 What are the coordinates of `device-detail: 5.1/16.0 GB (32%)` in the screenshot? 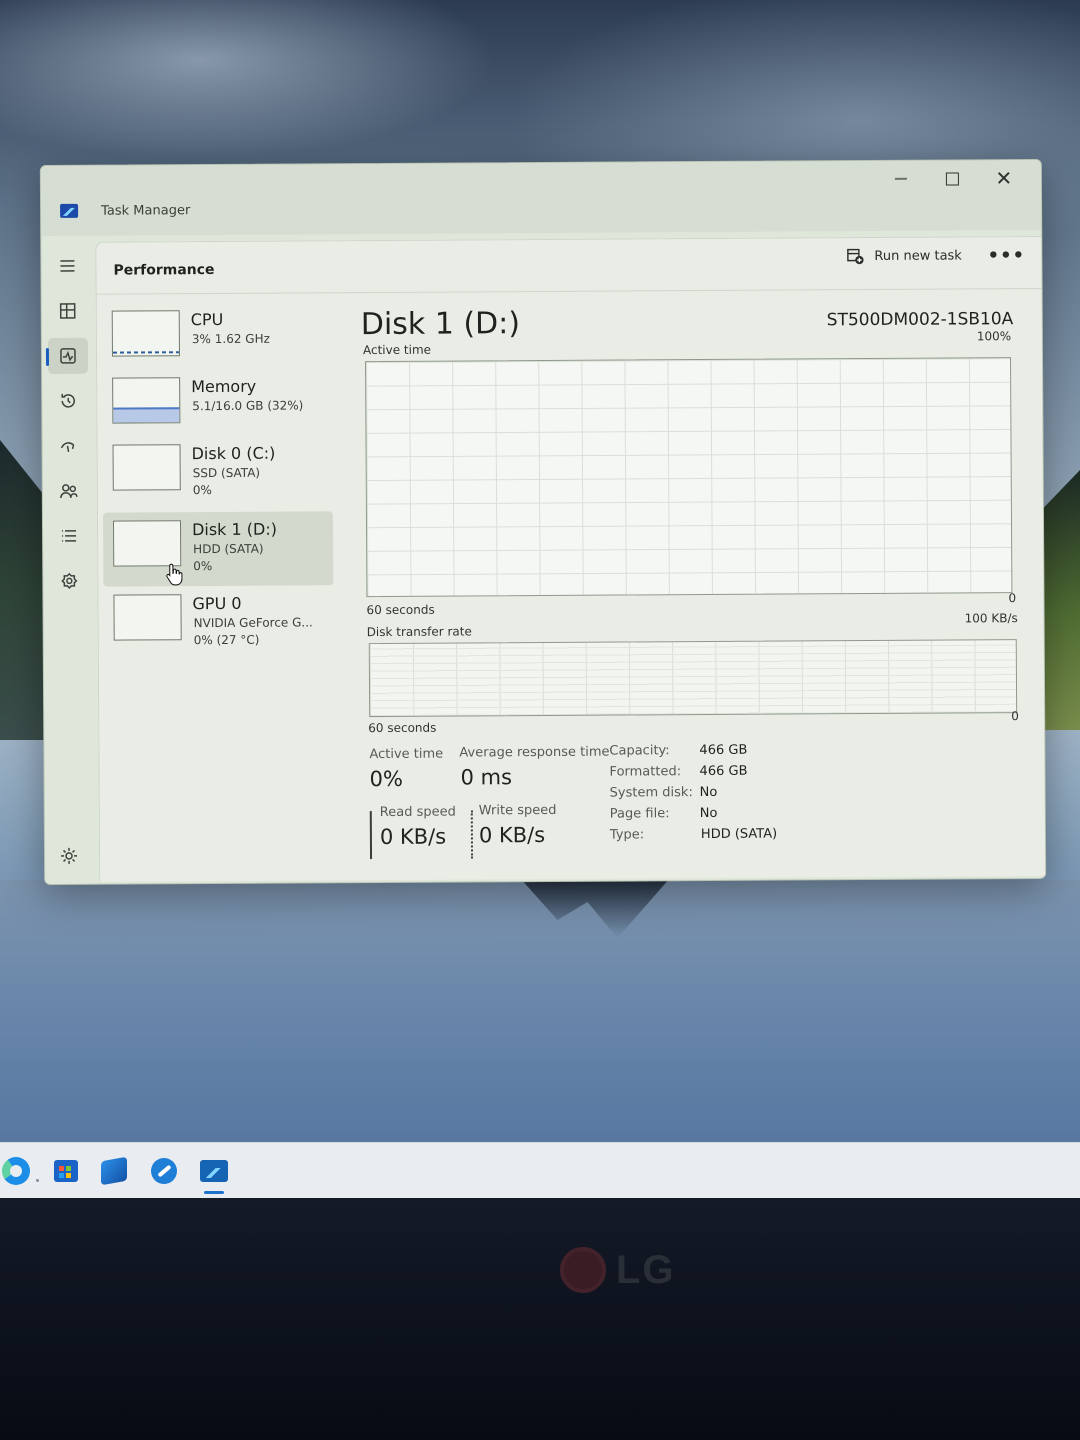 It's located at (248, 406).